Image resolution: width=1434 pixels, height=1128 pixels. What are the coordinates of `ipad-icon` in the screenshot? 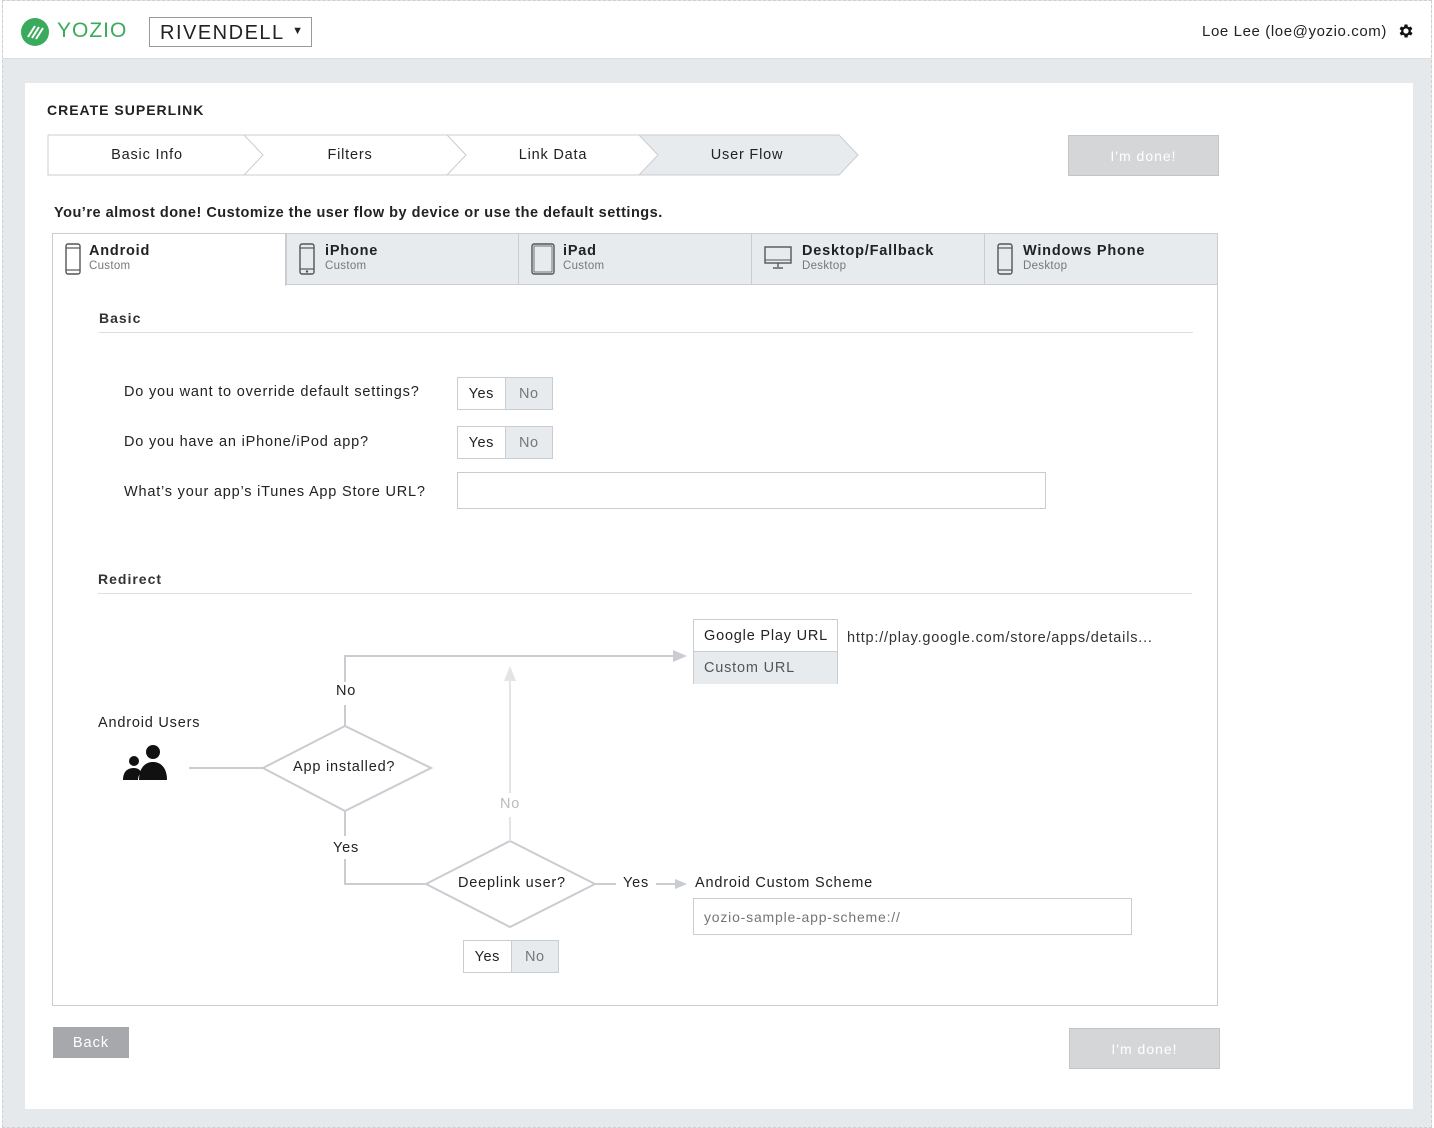 It's located at (543, 259).